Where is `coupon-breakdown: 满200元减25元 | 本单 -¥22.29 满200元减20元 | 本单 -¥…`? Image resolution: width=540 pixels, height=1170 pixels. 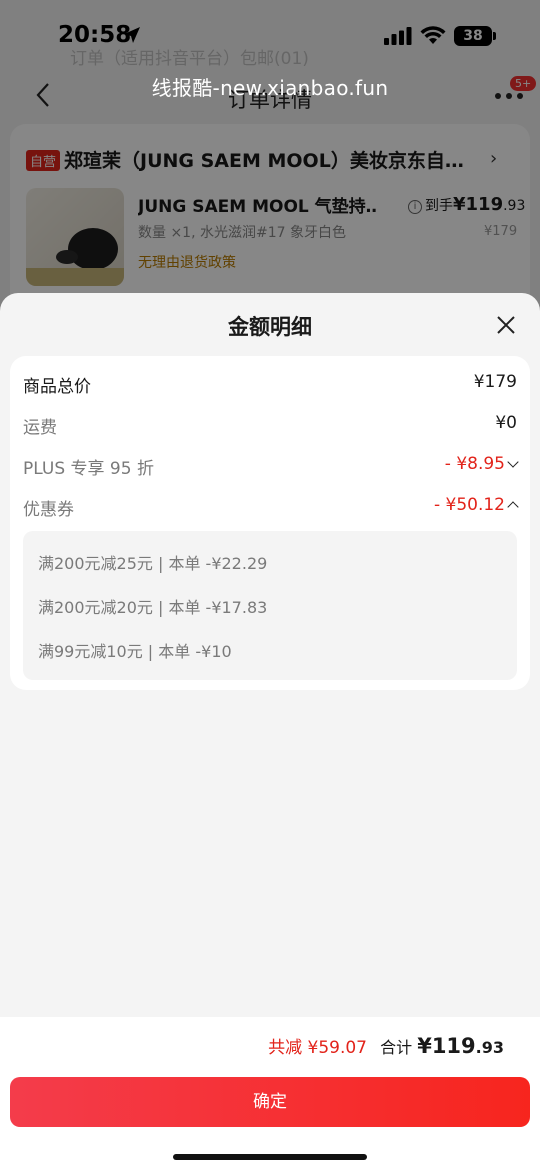
coupon-breakdown: 满200元减25元 | 本单 -¥22.29 满200元减20元 | 本单 -¥… is located at coordinates (270, 605).